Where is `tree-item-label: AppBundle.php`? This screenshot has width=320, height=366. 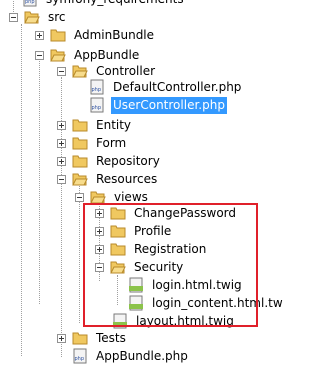
tree-item-label: AppBundle.php is located at coordinates (142, 355).